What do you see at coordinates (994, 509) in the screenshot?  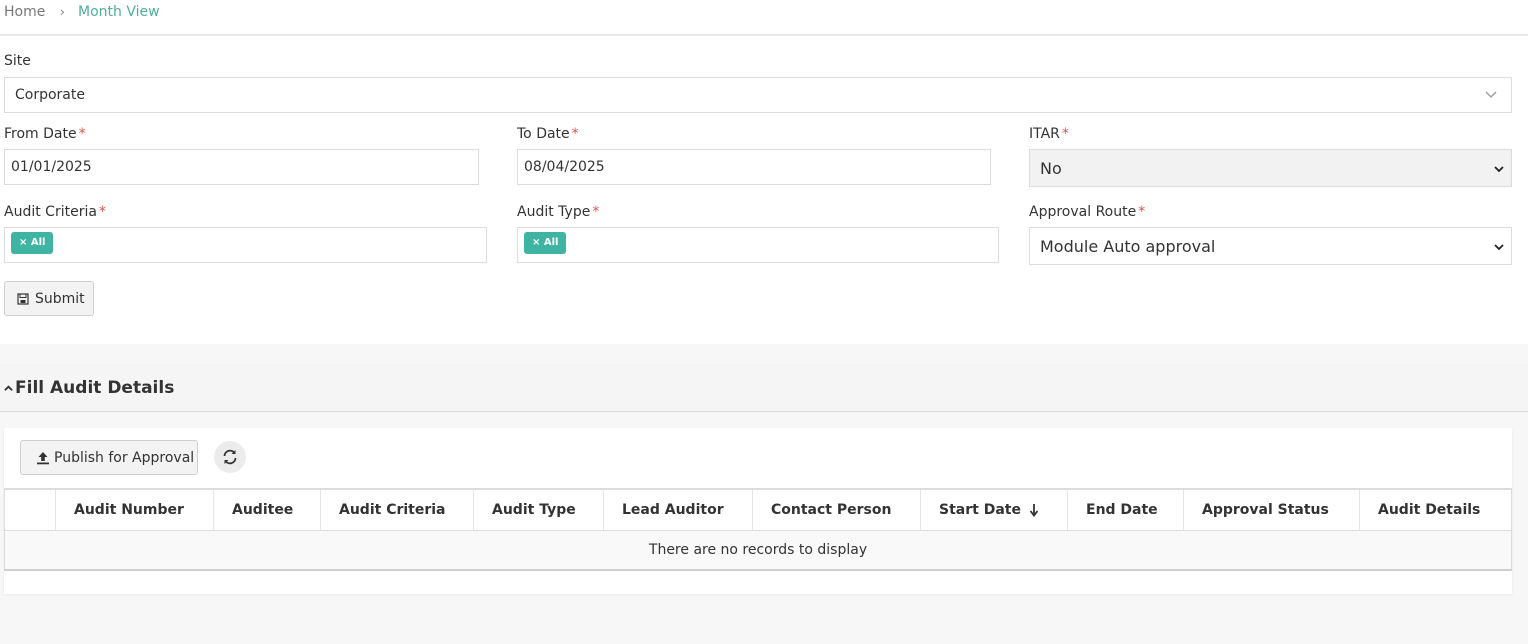 I see `column-header-start-date: Start Date` at bounding box center [994, 509].